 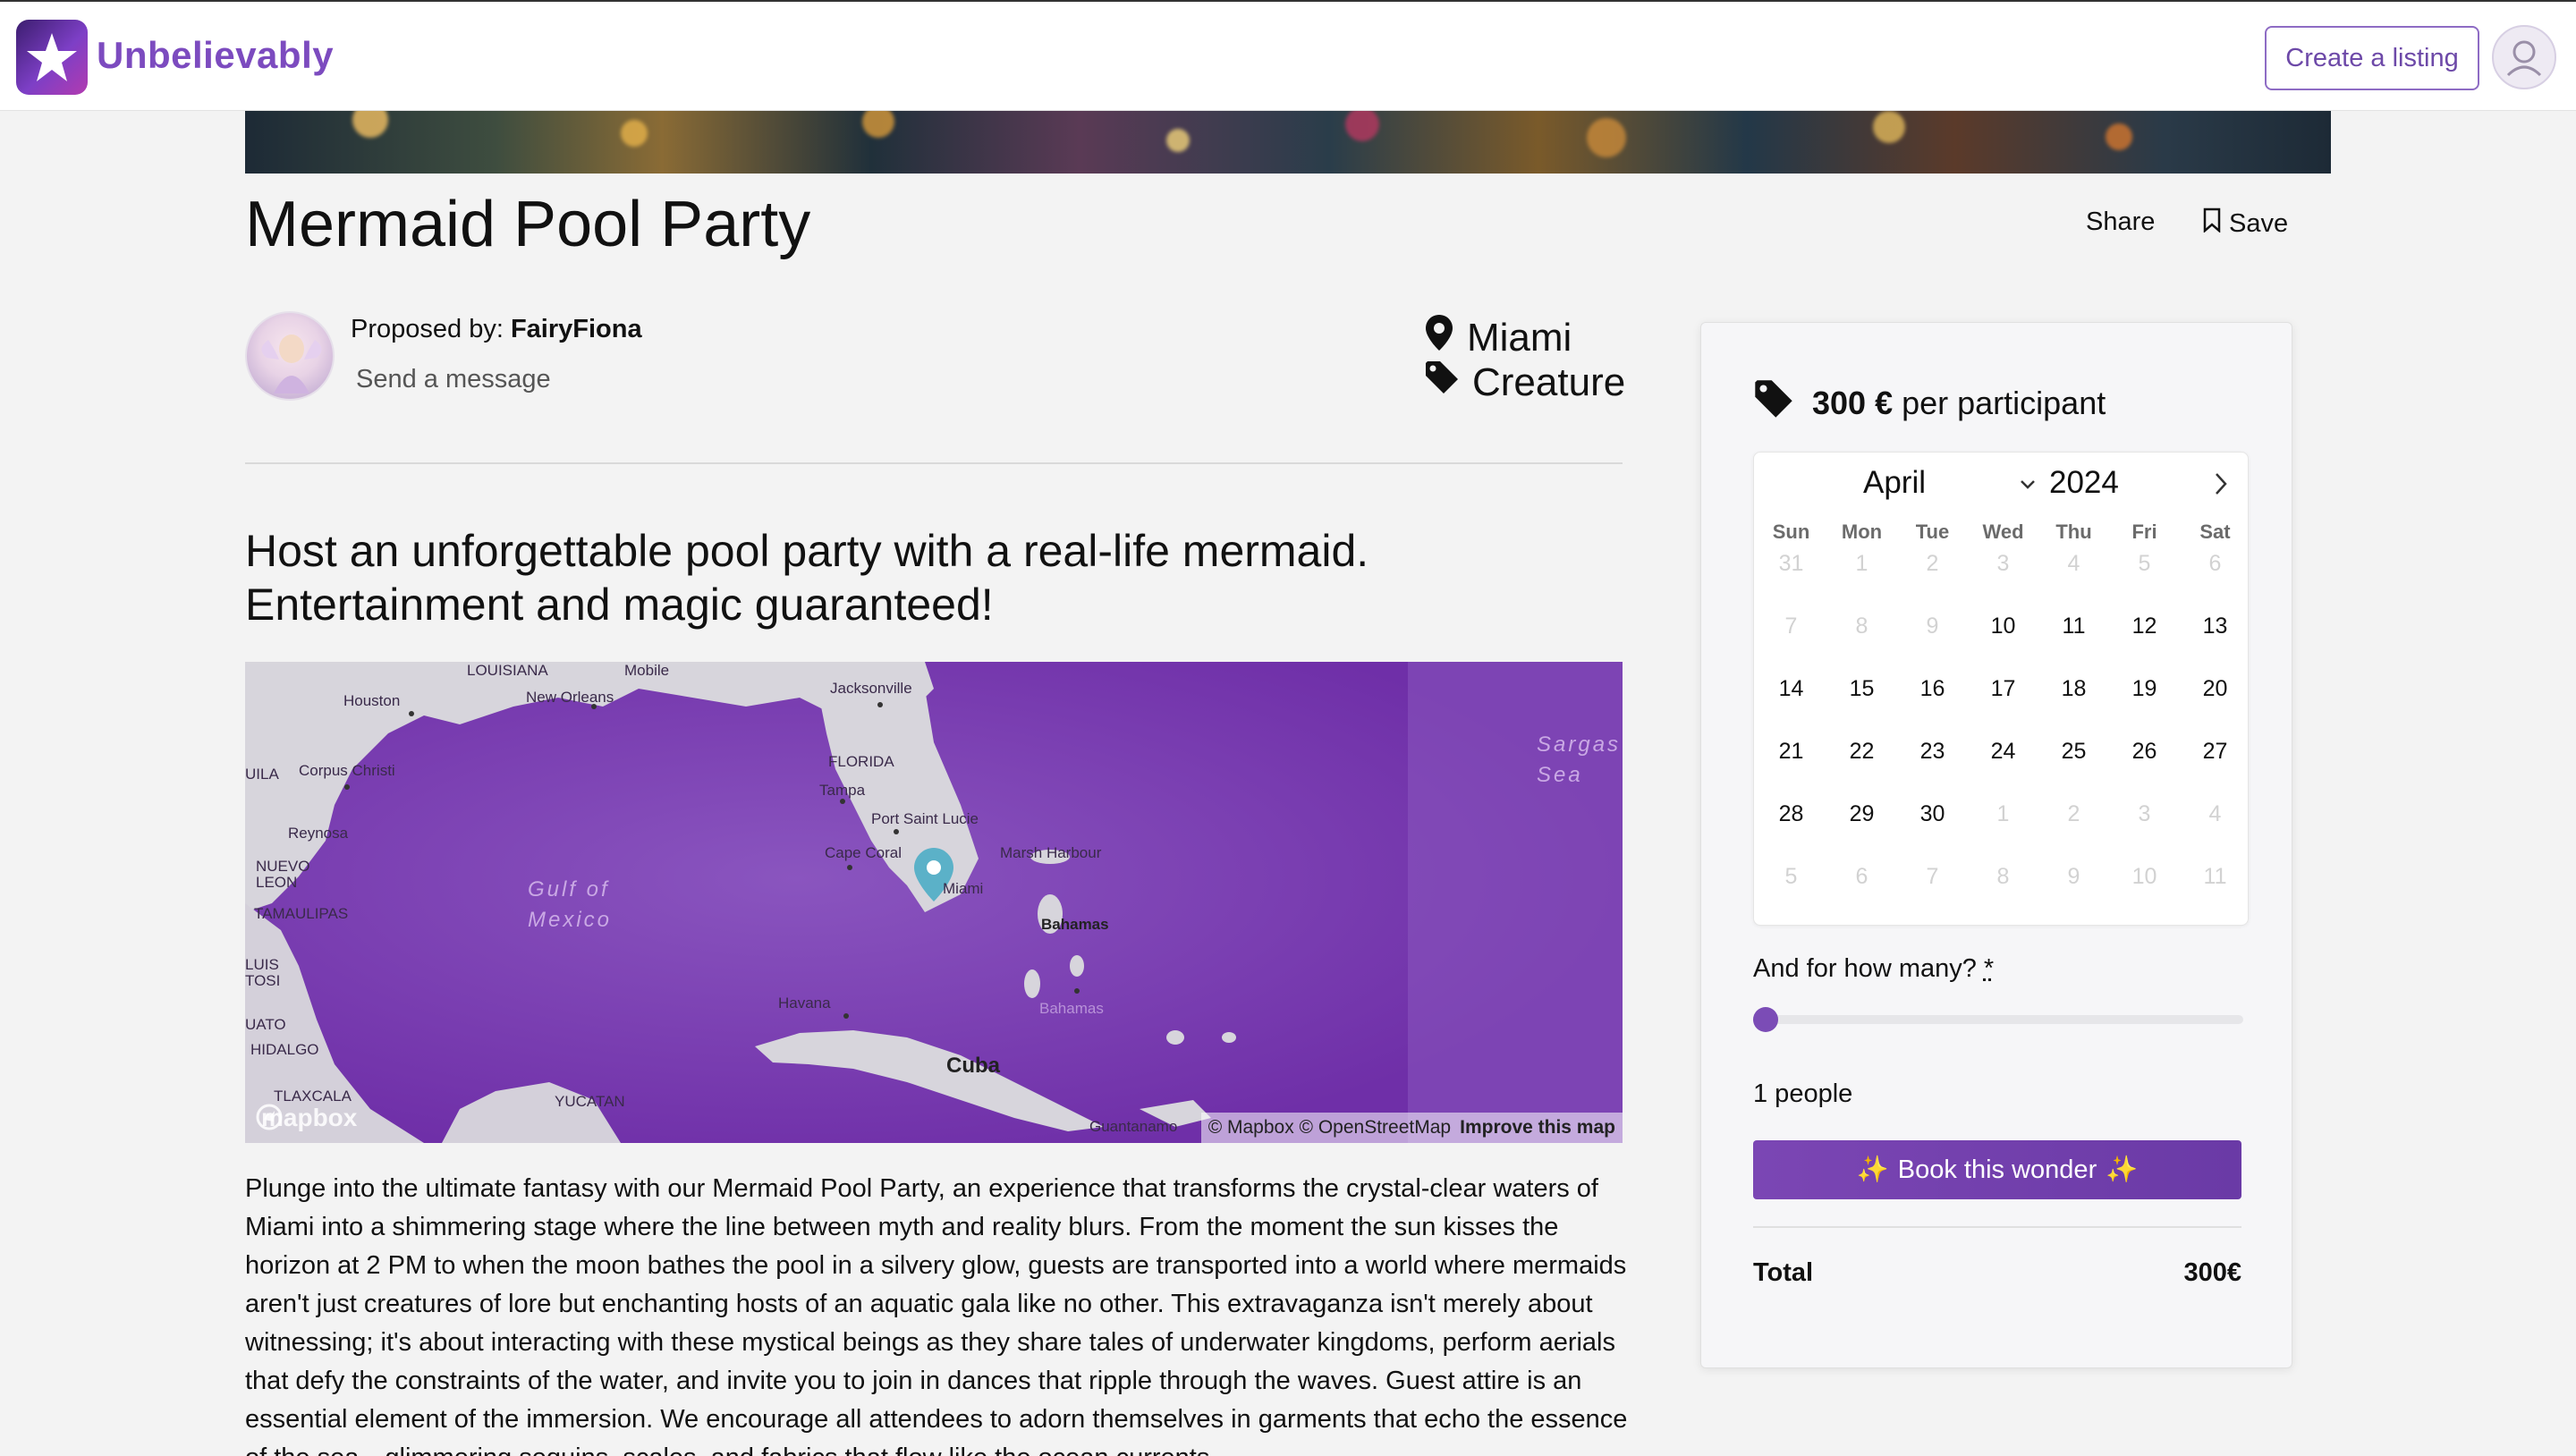 I want to click on weekday-header: Sat, so click(x=2215, y=532).